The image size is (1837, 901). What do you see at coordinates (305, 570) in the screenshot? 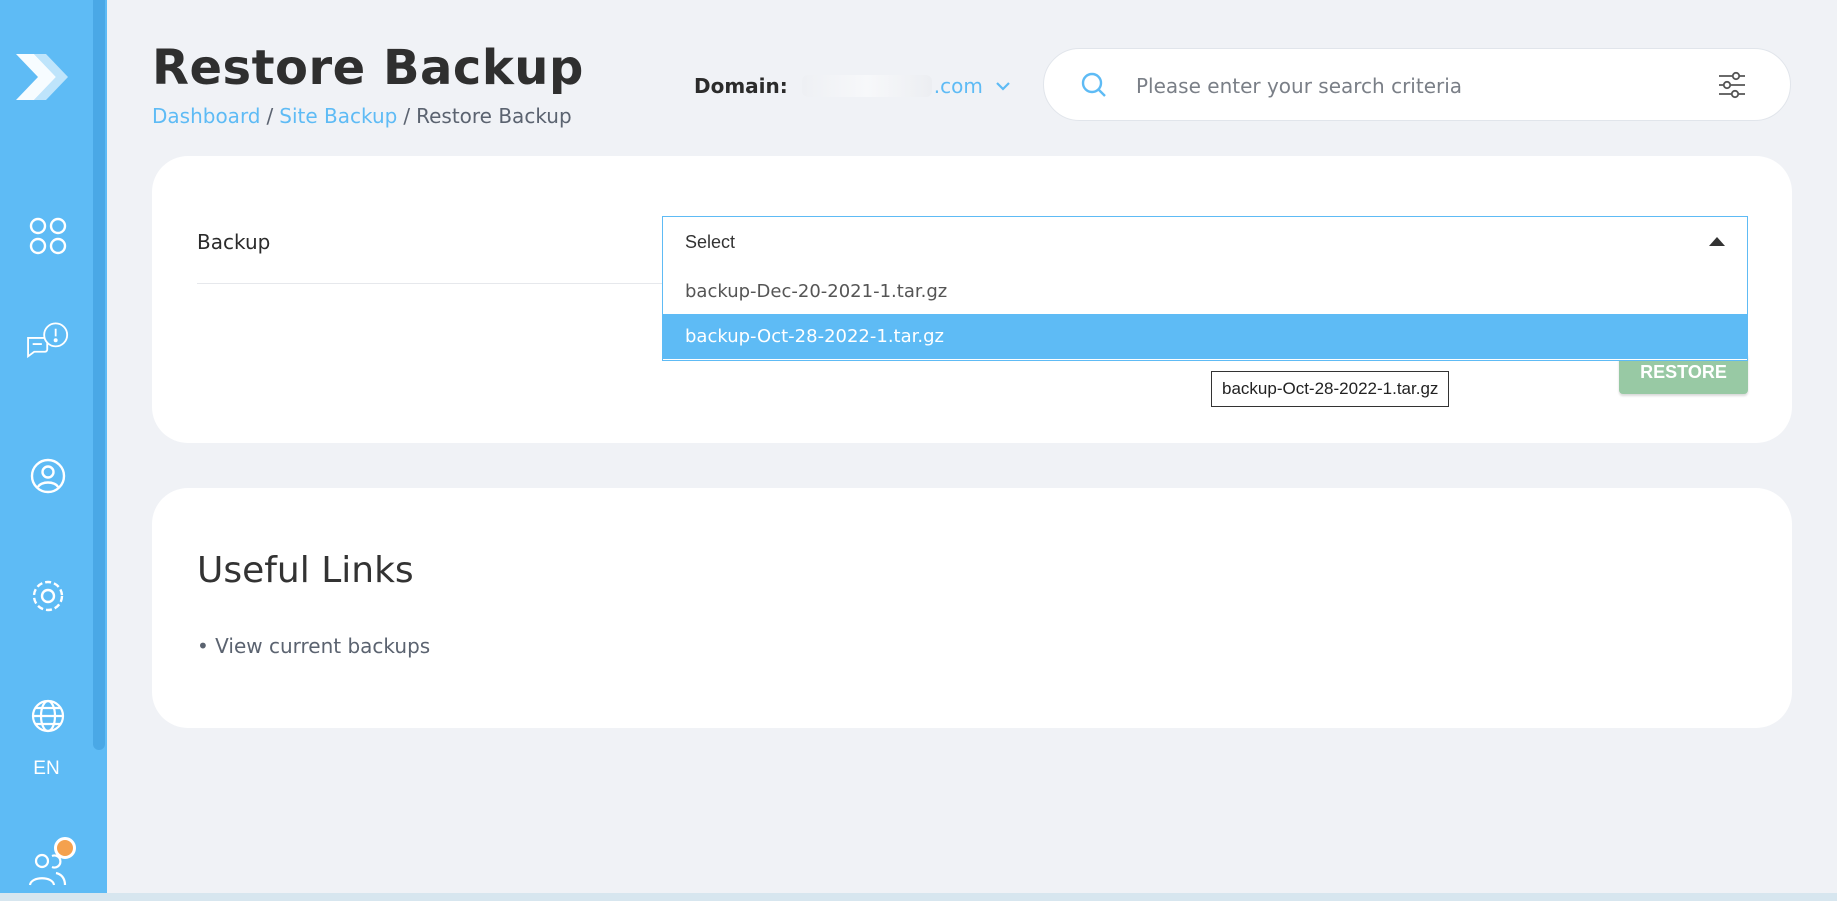
I see `useful-links-title: Useful Links` at bounding box center [305, 570].